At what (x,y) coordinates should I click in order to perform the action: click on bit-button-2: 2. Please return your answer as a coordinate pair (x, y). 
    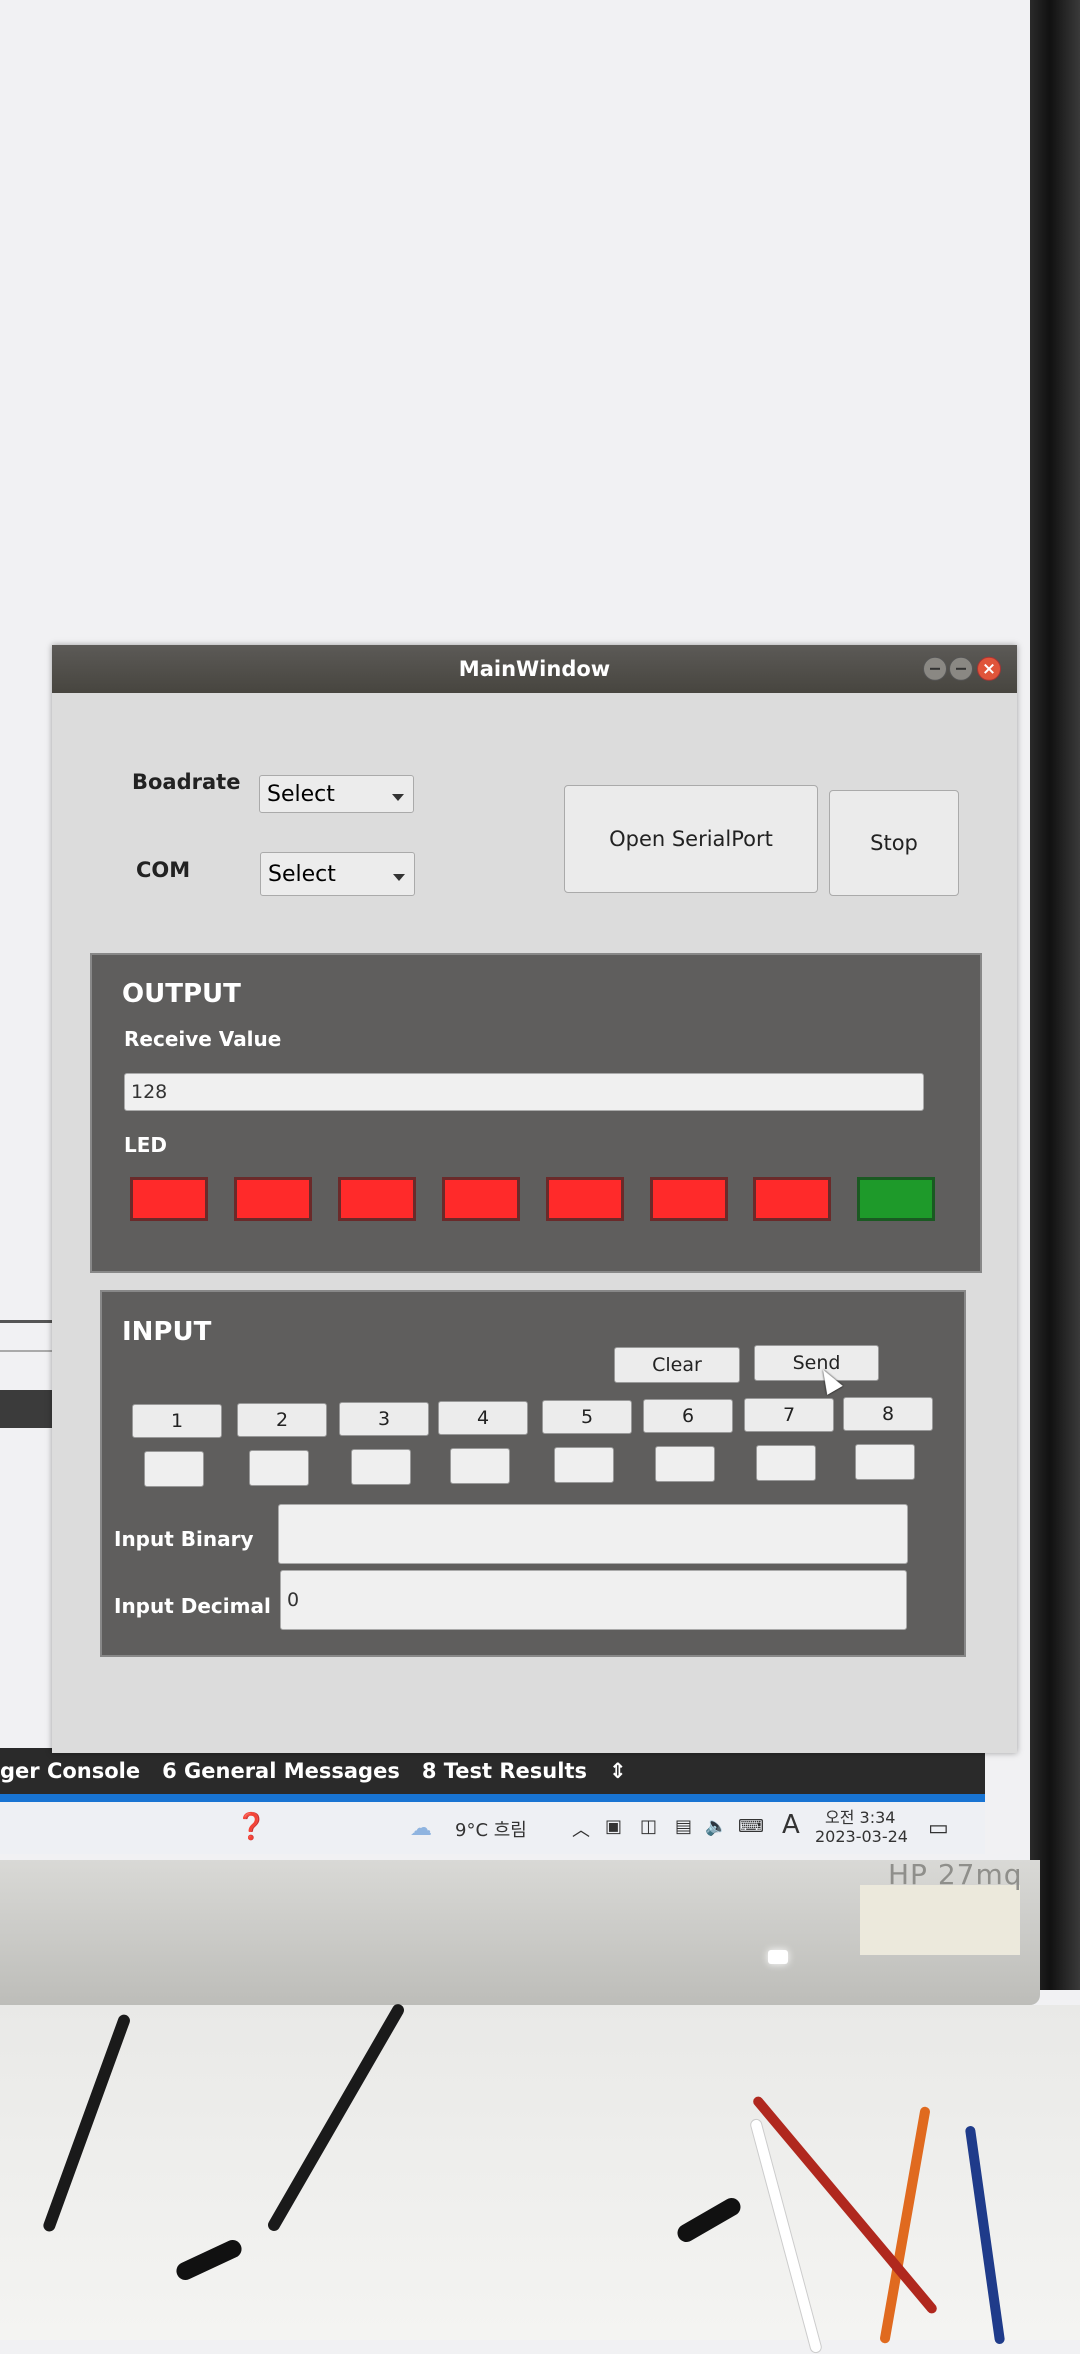
    Looking at the image, I should click on (282, 1420).